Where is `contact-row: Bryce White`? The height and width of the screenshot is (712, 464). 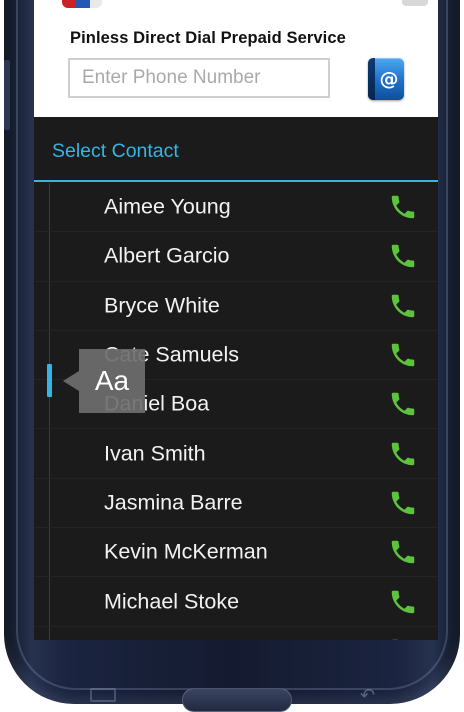
contact-row: Bryce White is located at coordinates (236, 306).